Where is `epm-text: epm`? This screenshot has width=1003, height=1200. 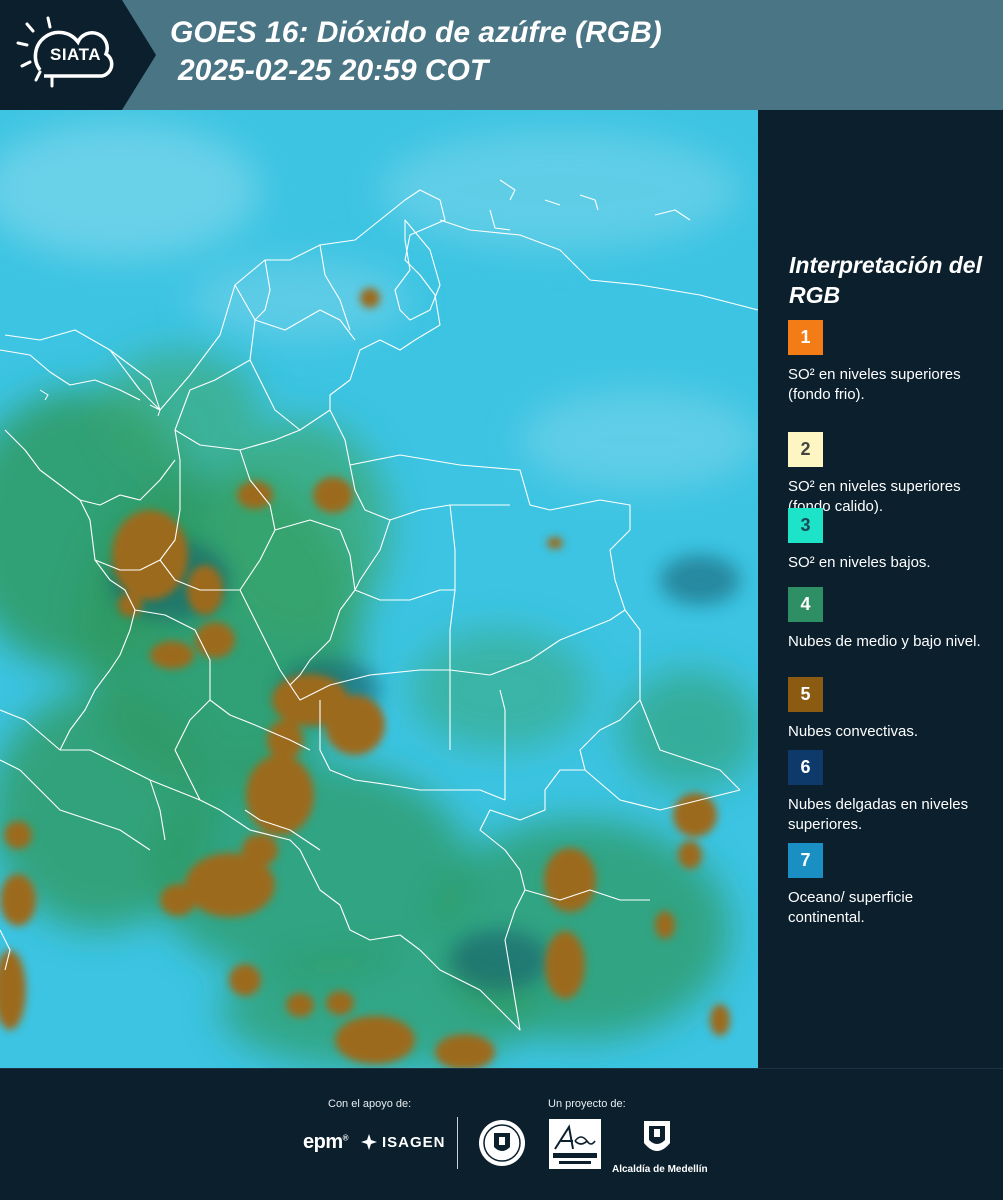 epm-text: epm is located at coordinates (323, 1142).